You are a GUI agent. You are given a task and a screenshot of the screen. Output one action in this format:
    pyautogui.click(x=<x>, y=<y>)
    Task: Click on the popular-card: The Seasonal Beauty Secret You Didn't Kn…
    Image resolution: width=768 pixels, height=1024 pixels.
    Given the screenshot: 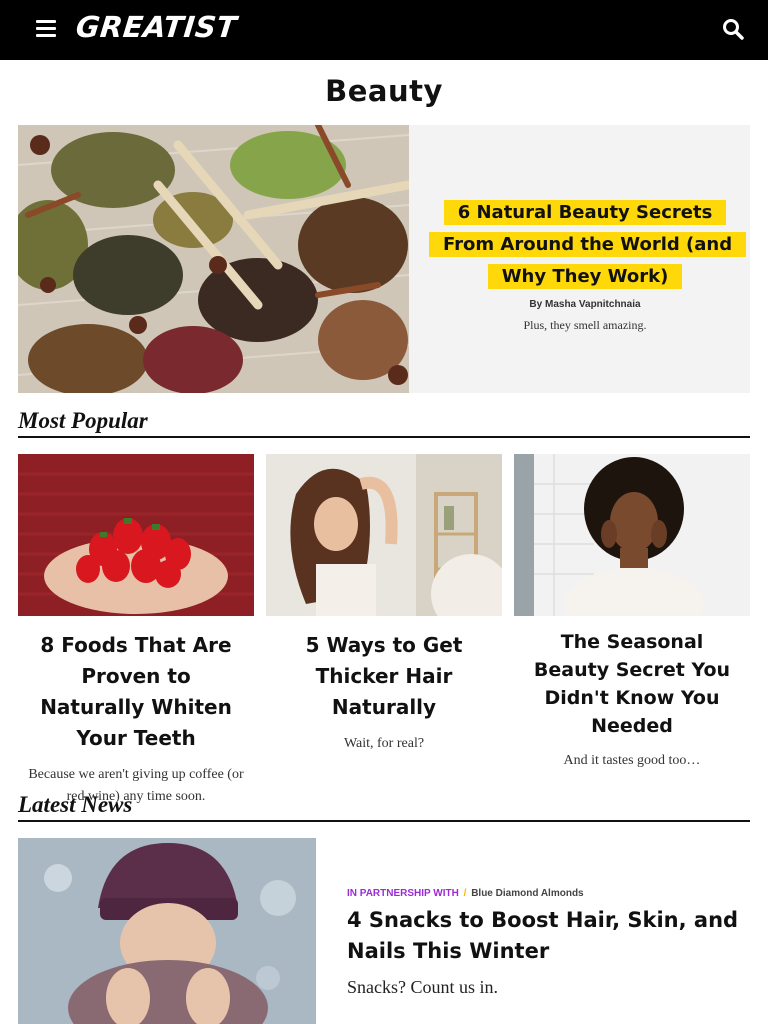 What is the action you would take?
    pyautogui.click(x=632, y=613)
    